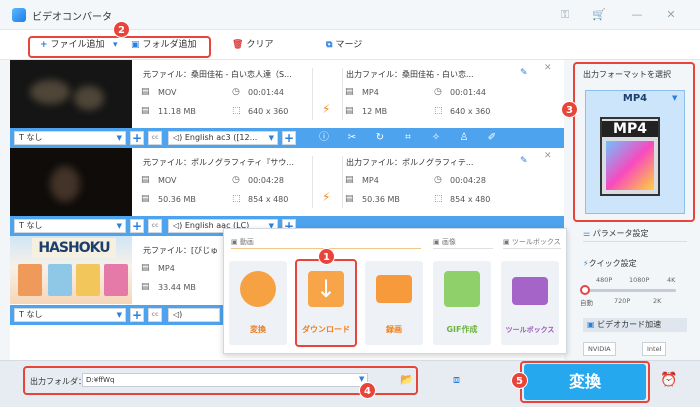 This screenshot has width=700, height=407. What do you see at coordinates (119, 47) in the screenshot?
I see `highlight-box-toolbar` at bounding box center [119, 47].